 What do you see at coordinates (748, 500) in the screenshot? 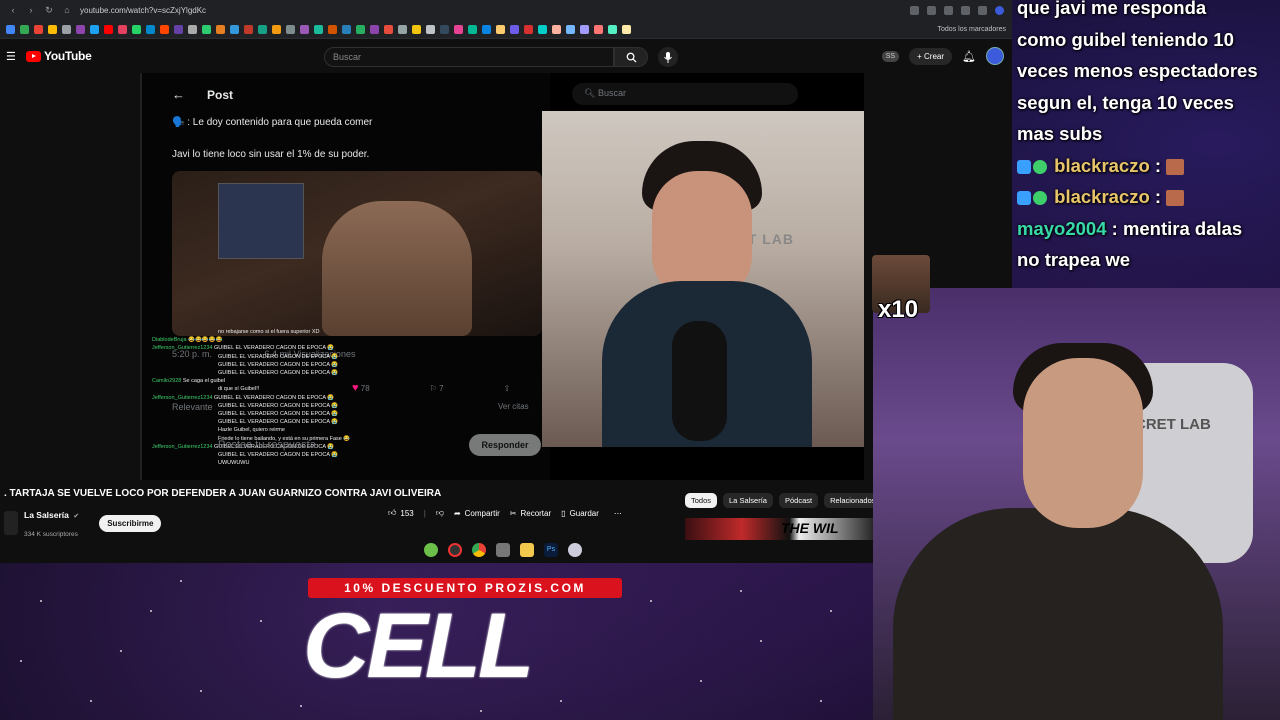
I see `filter-chip: La Salsería` at bounding box center [748, 500].